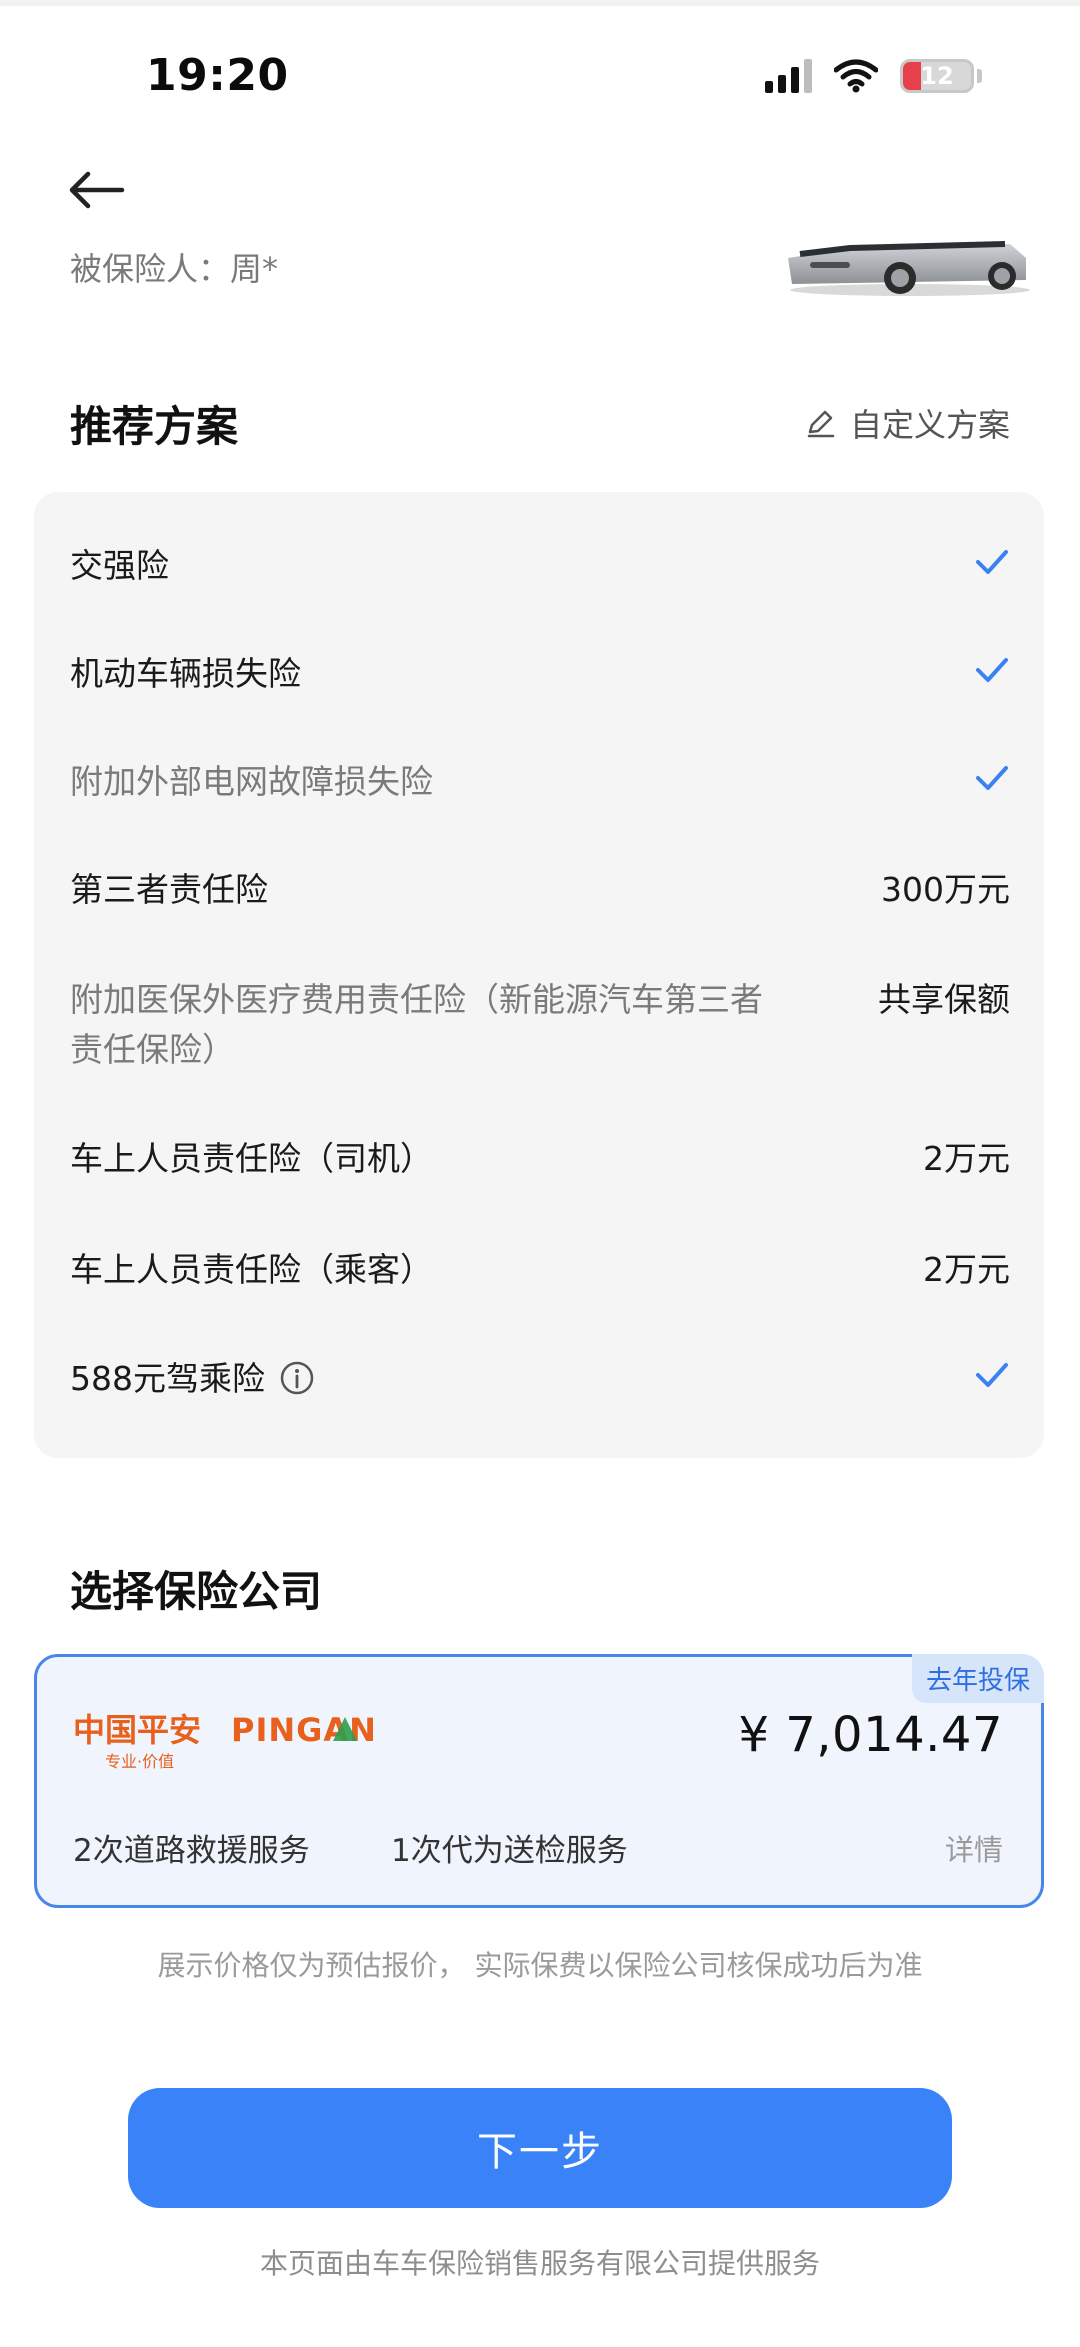 The width and height of the screenshot is (1080, 2347). What do you see at coordinates (540, 1159) in the screenshot?
I see `plan-item-driver: 车上人员责任险（司机） 2万元` at bounding box center [540, 1159].